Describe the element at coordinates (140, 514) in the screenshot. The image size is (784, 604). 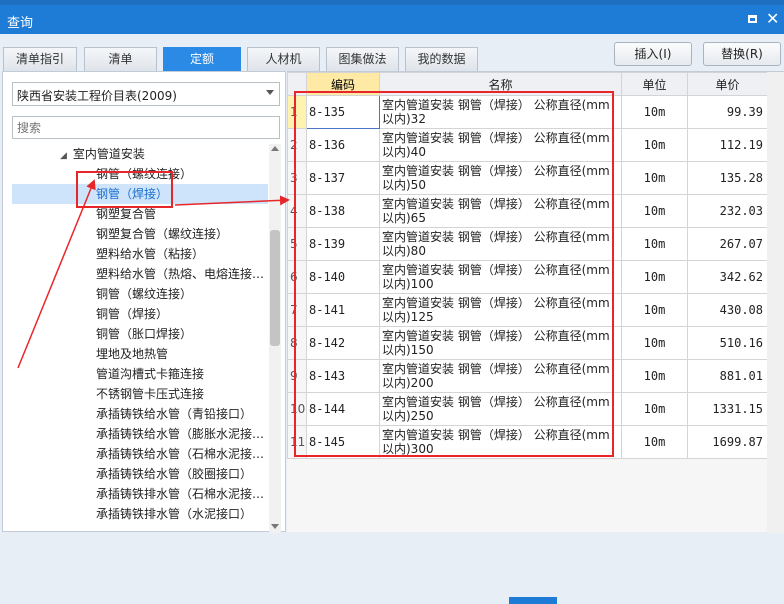
I see `tree-item: 承插铸铁排水管（水泥接口）` at that location.